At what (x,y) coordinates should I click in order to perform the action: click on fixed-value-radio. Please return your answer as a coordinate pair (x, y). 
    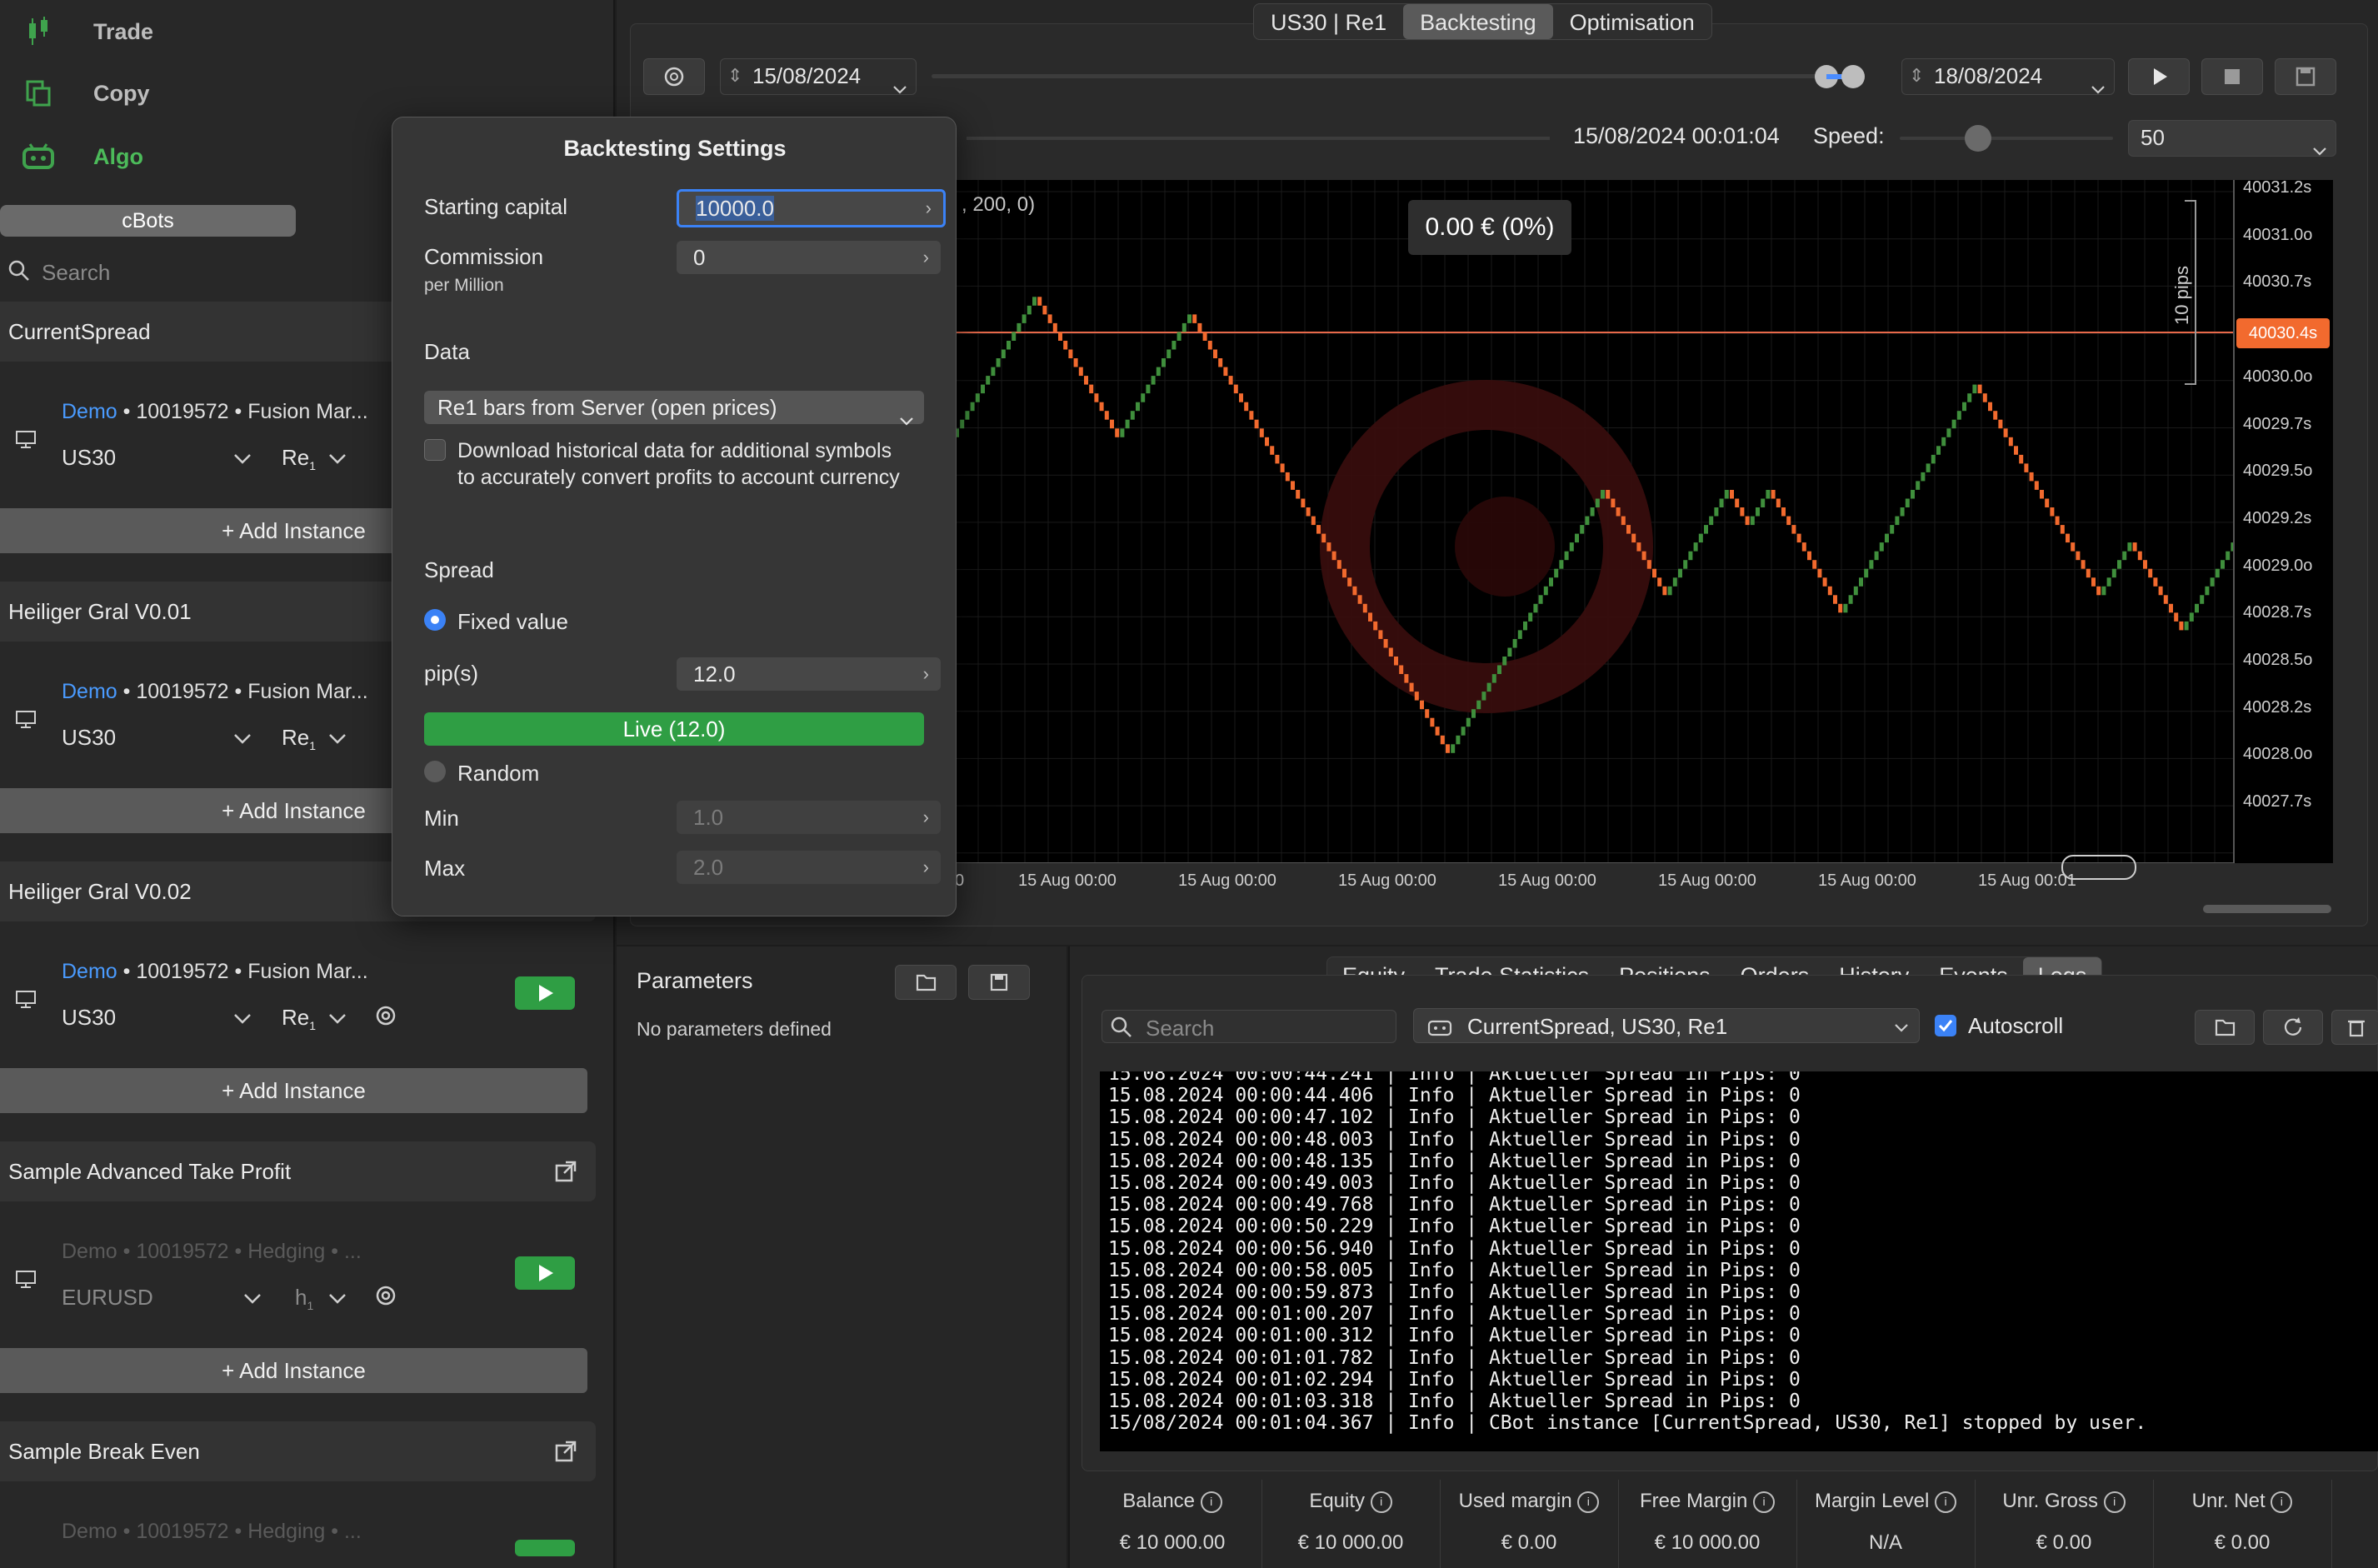
    Looking at the image, I should click on (435, 620).